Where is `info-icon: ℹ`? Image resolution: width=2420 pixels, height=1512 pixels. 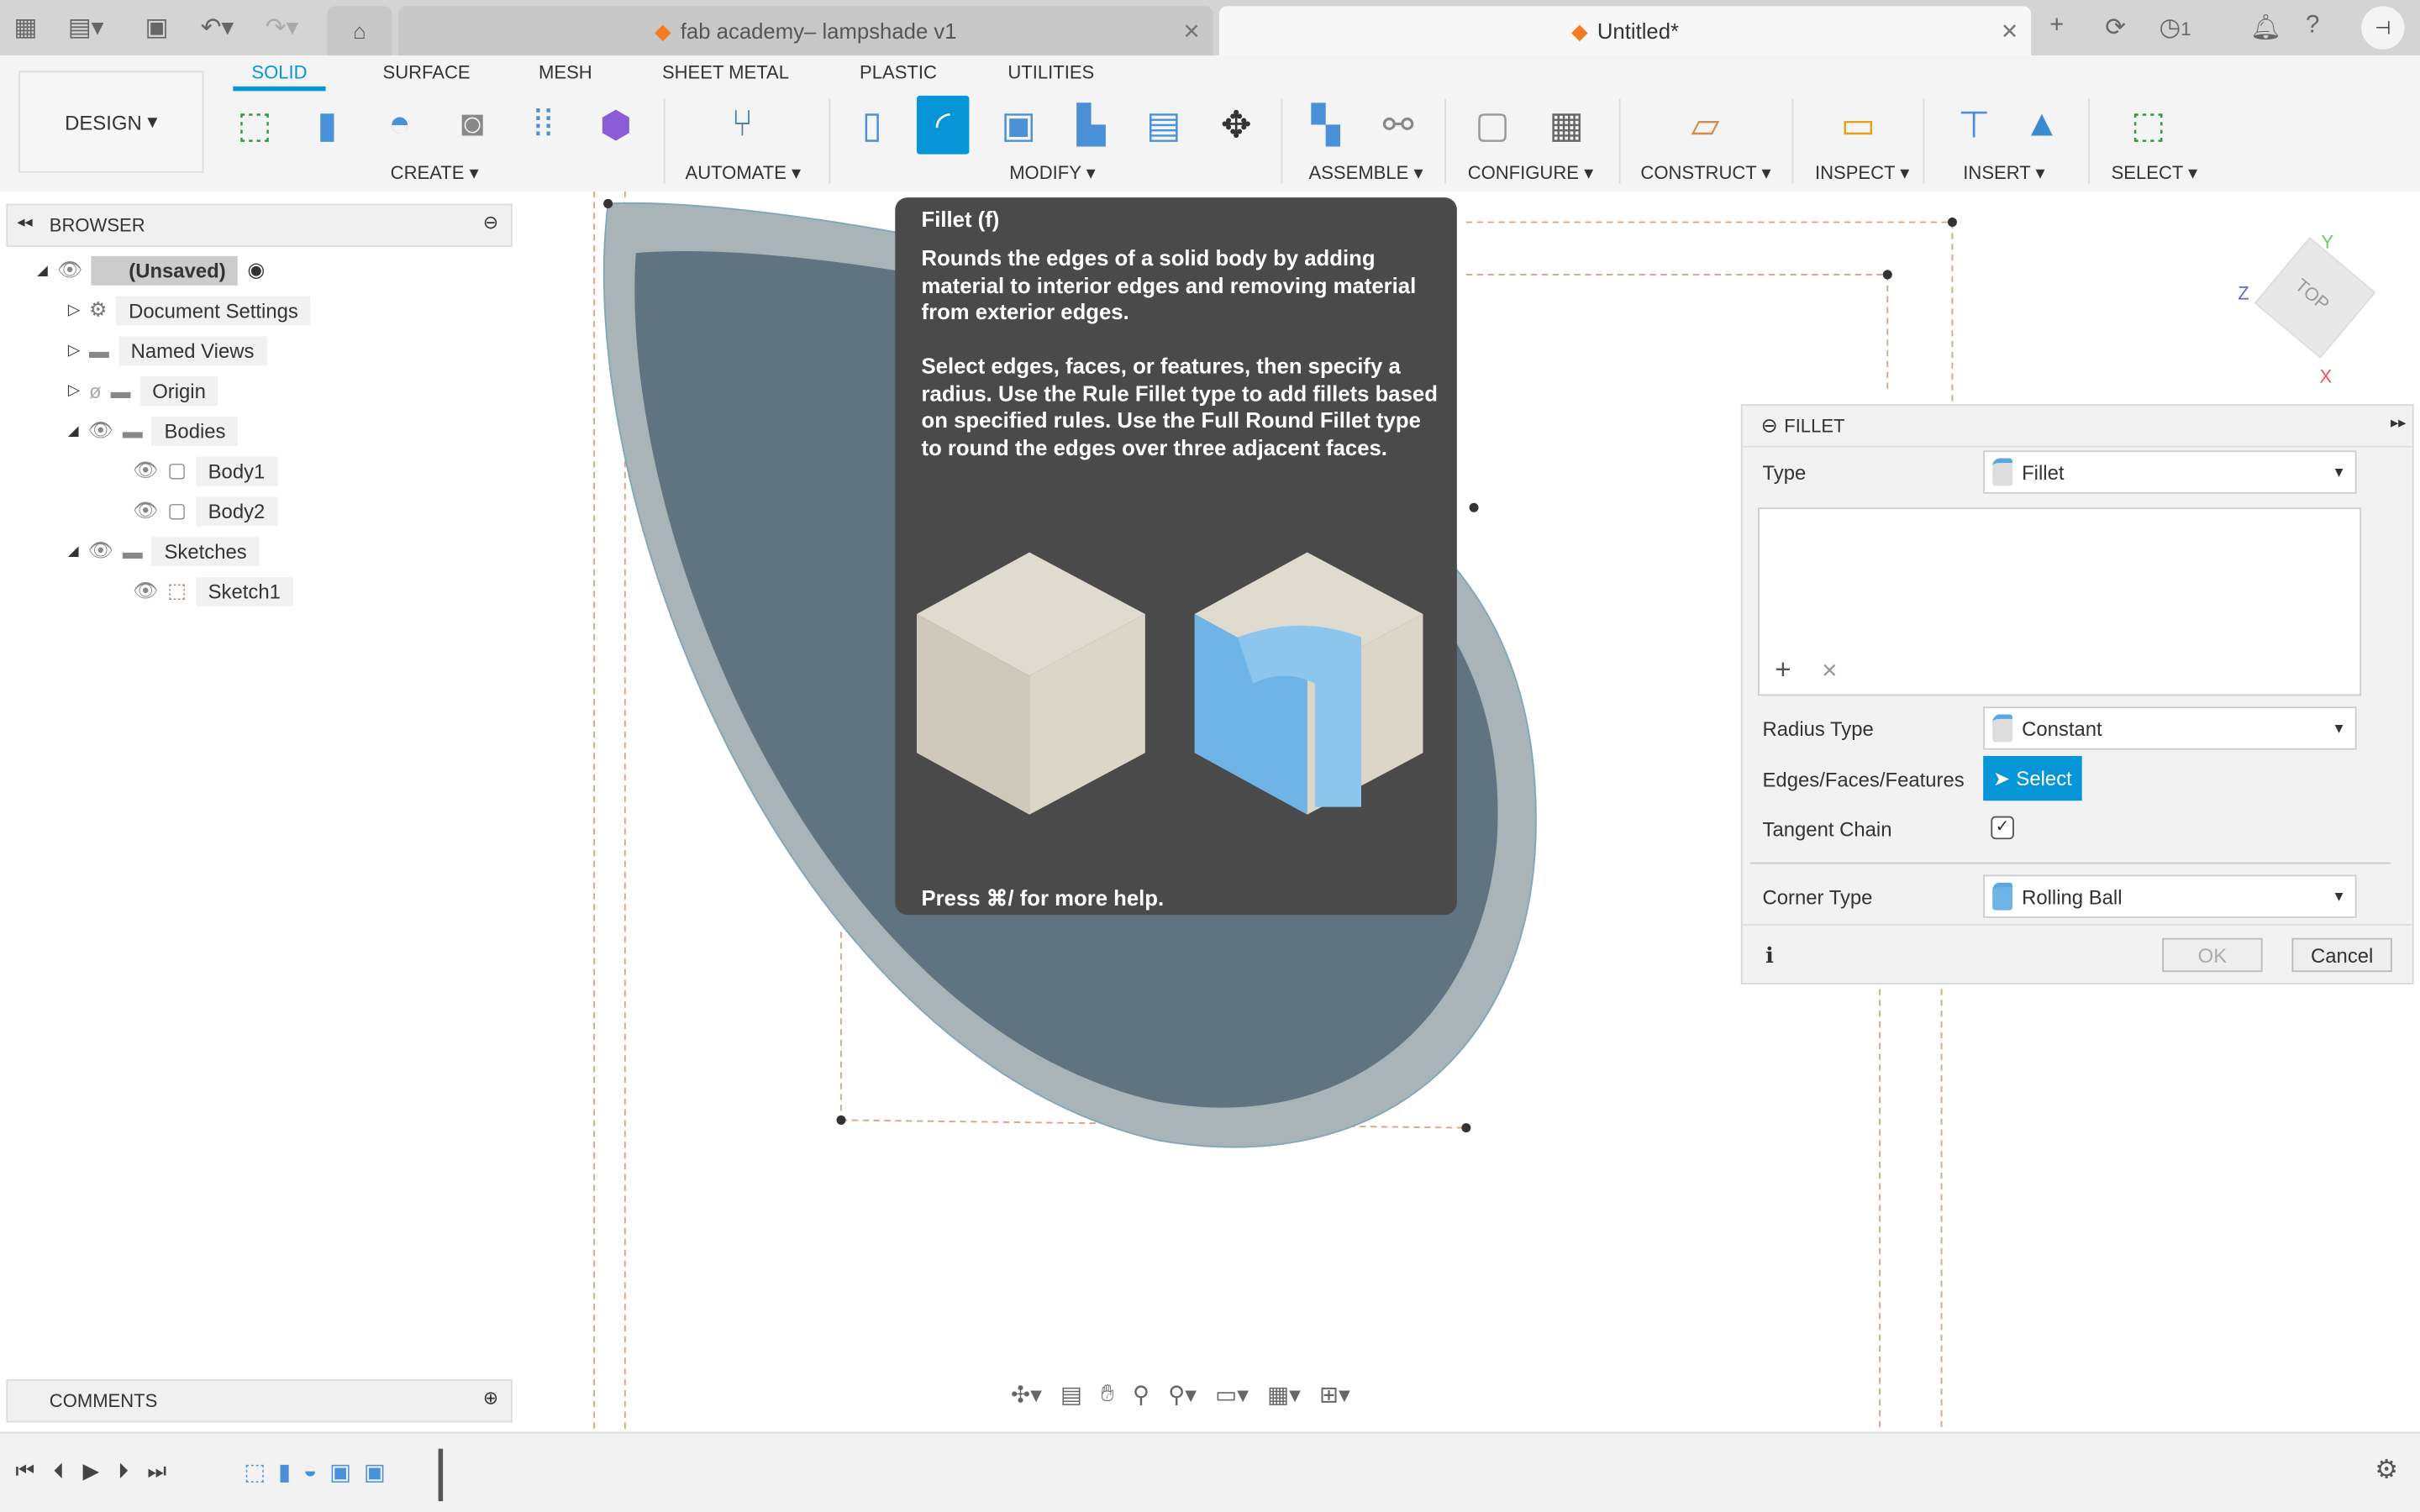
info-icon: ℹ is located at coordinates (1769, 955).